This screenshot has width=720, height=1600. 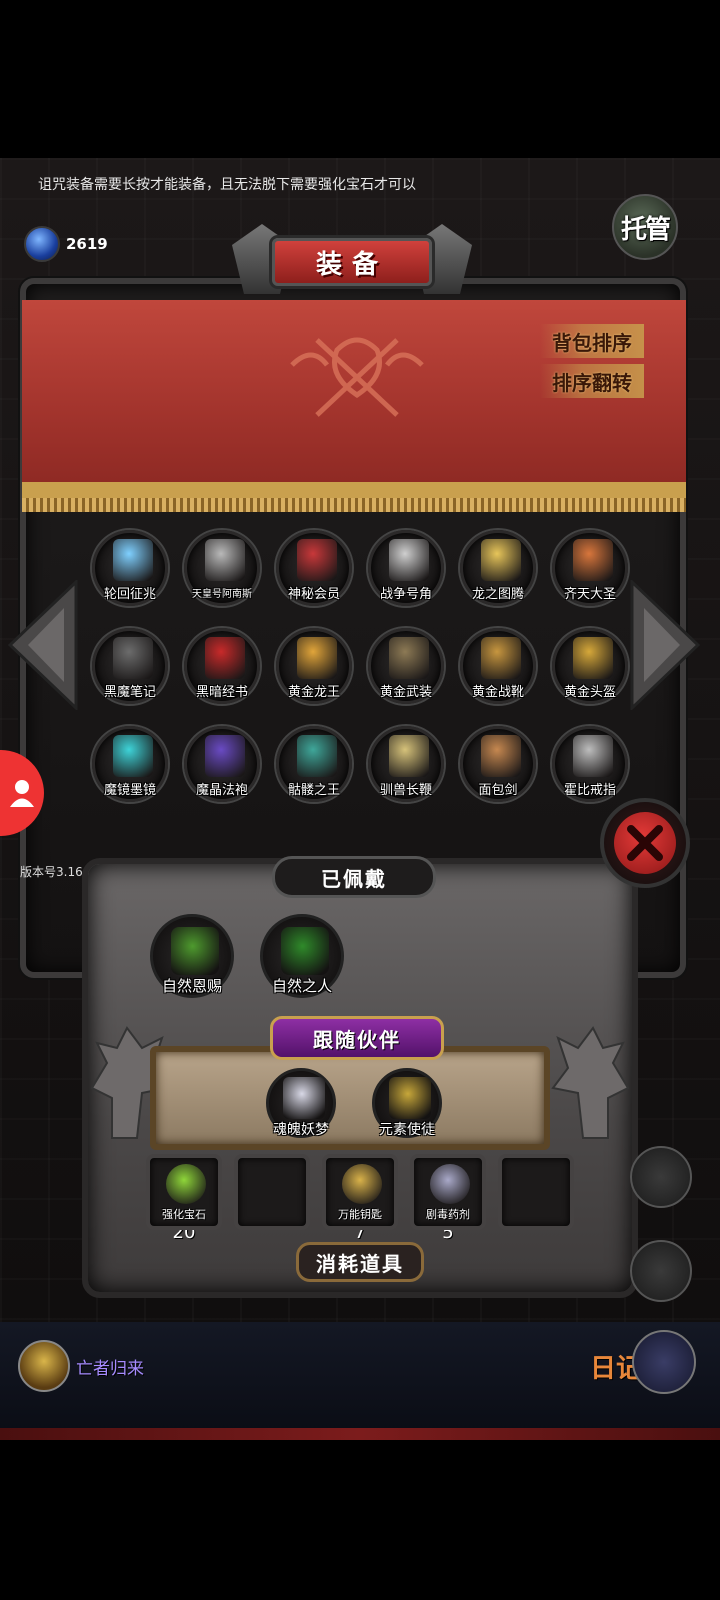 What do you see at coordinates (405, 790) in the screenshot?
I see `item-label: 驯兽长鞭` at bounding box center [405, 790].